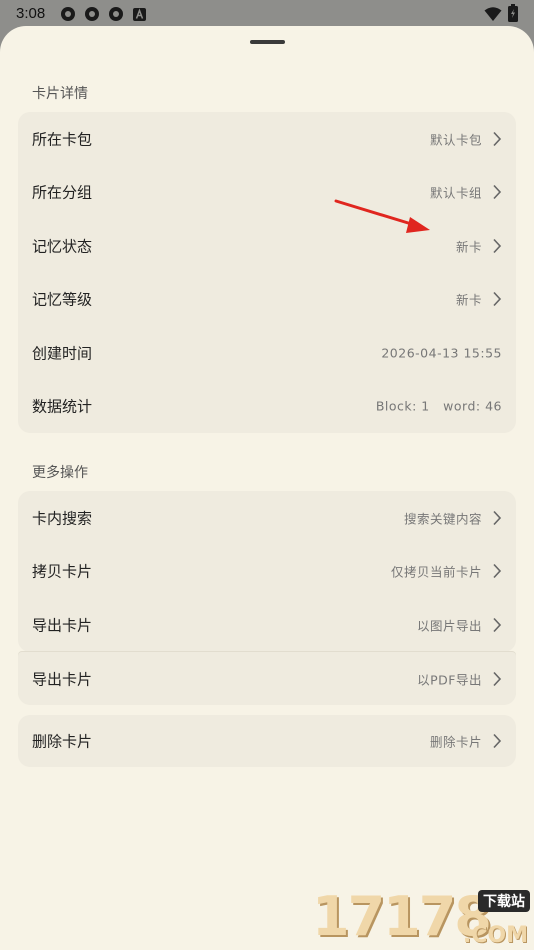  I want to click on row-label: 删除卡片, so click(62, 741).